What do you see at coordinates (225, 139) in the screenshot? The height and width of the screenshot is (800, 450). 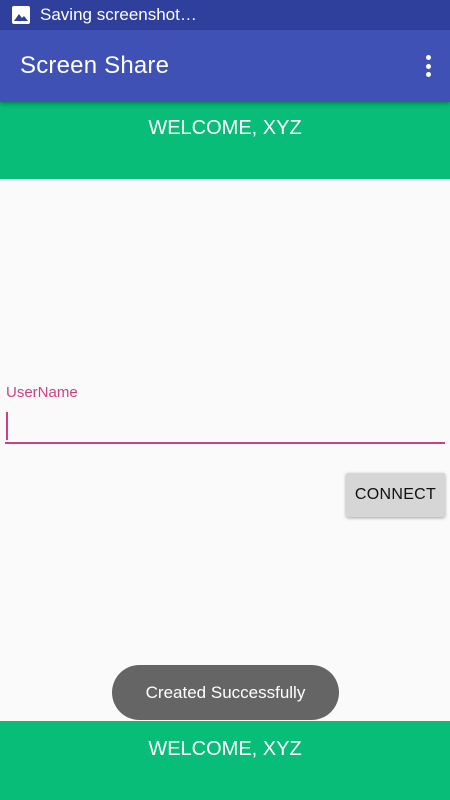 I see `welcome-banner-top: WELCOME, XYZ` at bounding box center [225, 139].